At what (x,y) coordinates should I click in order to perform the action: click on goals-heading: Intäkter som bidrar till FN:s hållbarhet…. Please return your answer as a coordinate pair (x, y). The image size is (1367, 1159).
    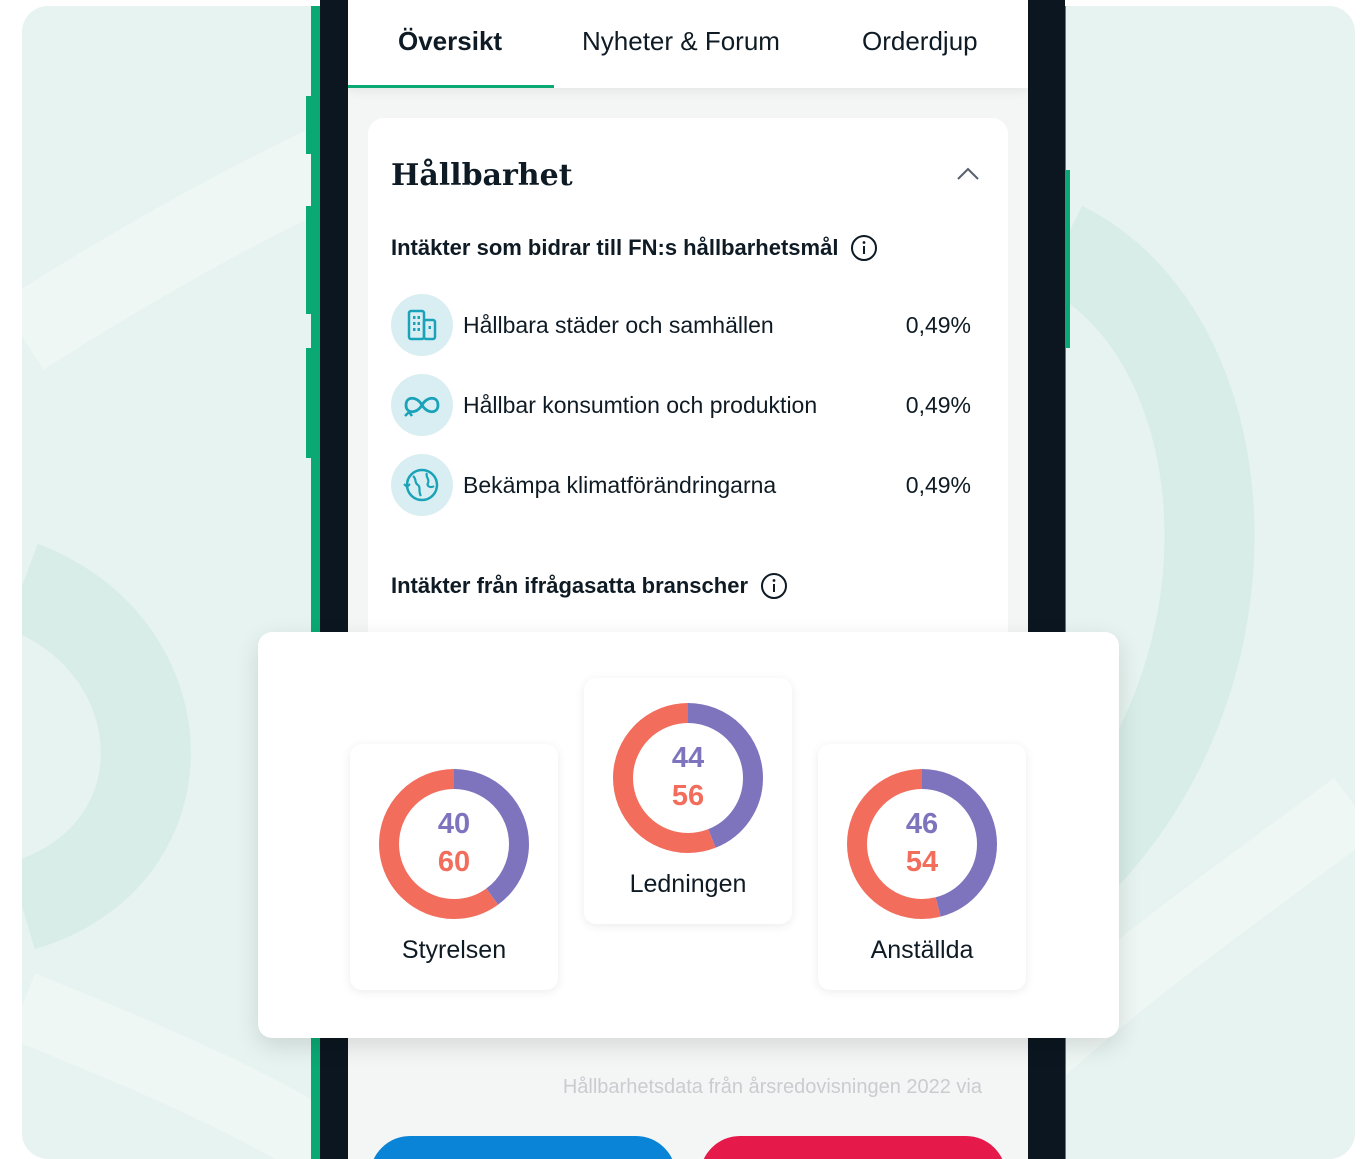
    Looking at the image, I should click on (634, 248).